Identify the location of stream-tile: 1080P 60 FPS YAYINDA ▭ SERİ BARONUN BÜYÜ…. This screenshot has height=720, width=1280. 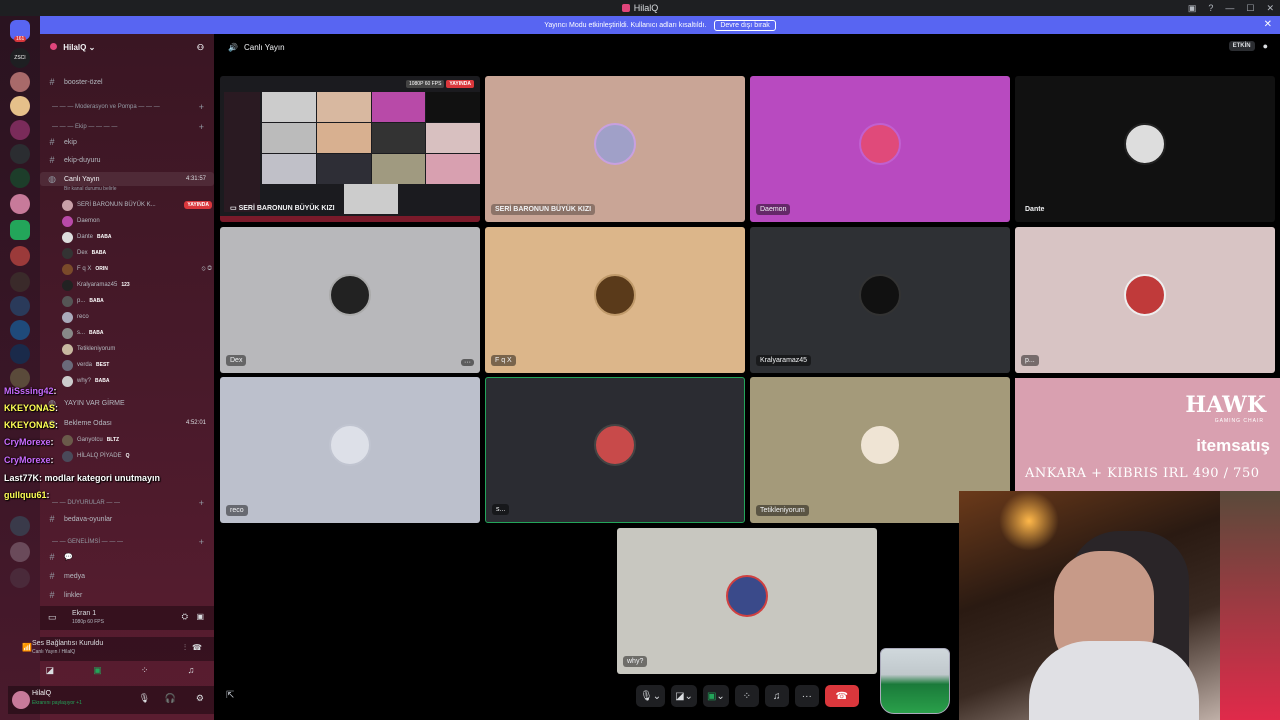
(350, 149).